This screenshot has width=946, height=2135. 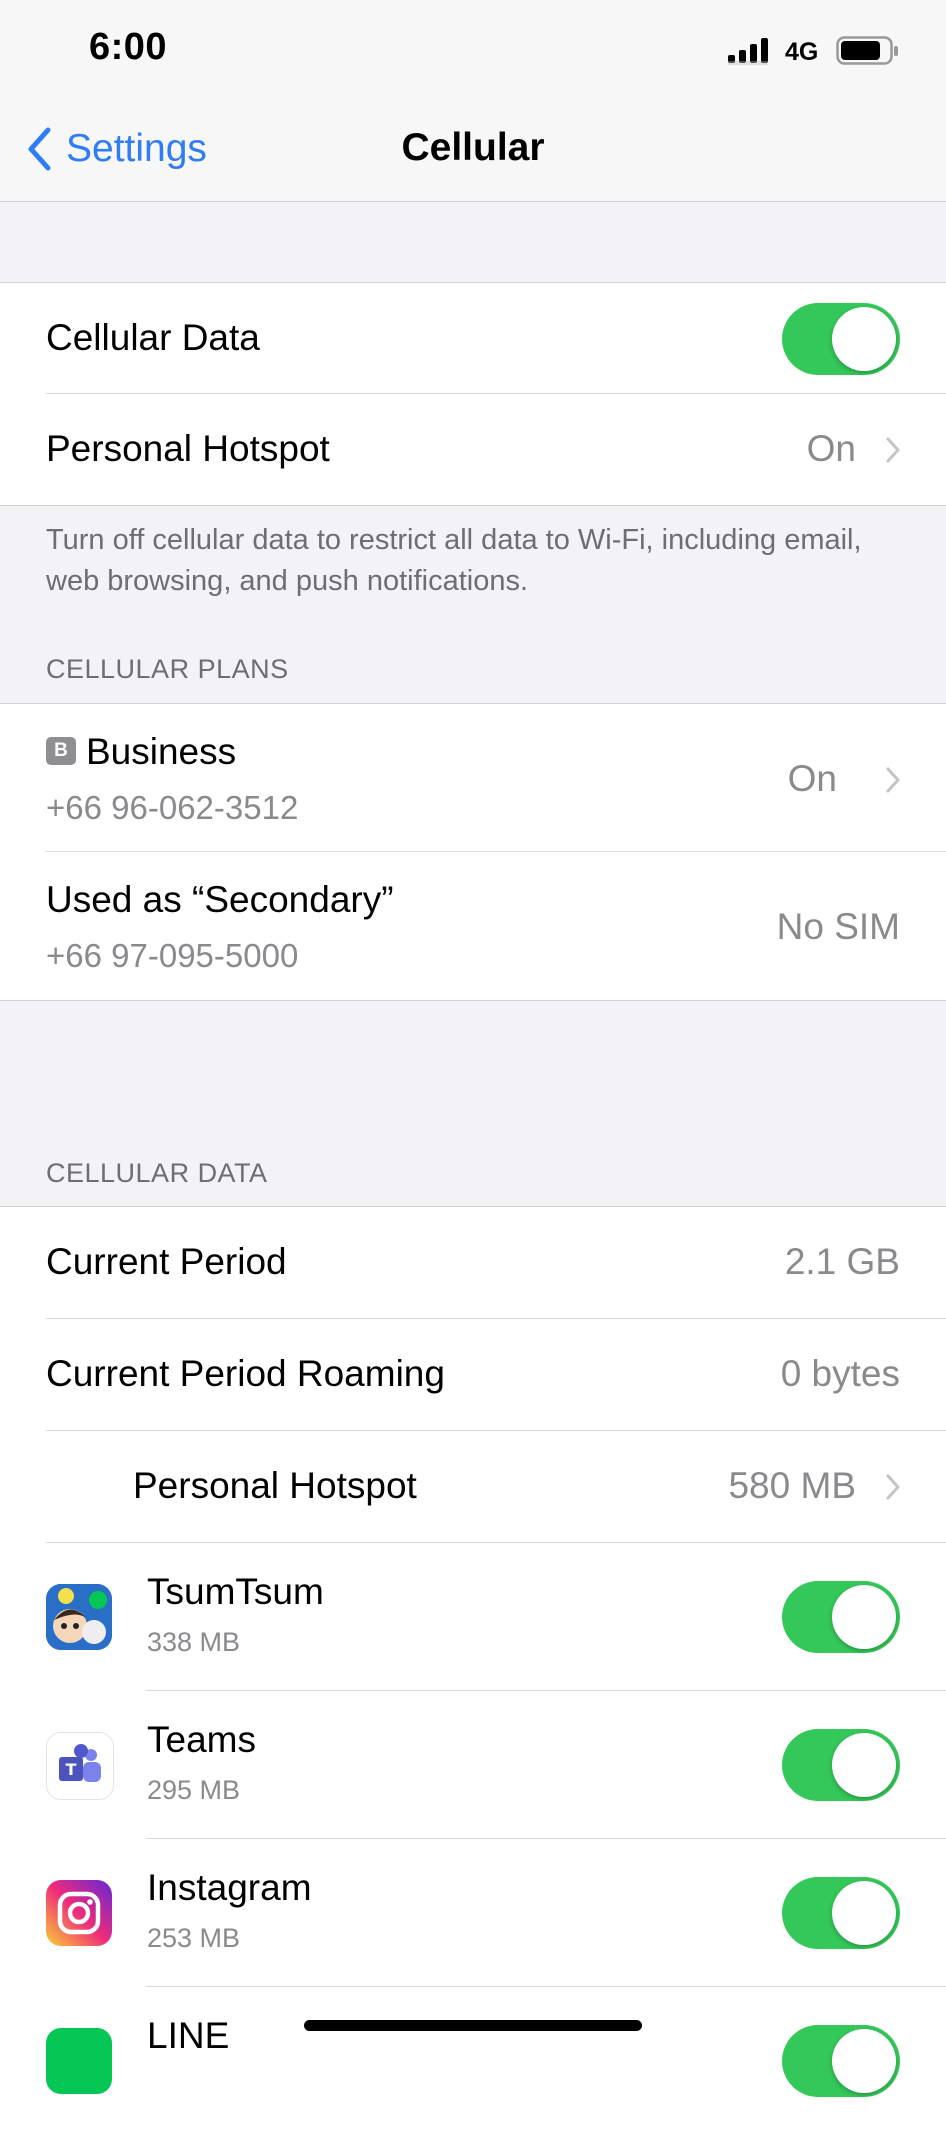 What do you see at coordinates (188, 2035) in the screenshot?
I see `app-name: LINE` at bounding box center [188, 2035].